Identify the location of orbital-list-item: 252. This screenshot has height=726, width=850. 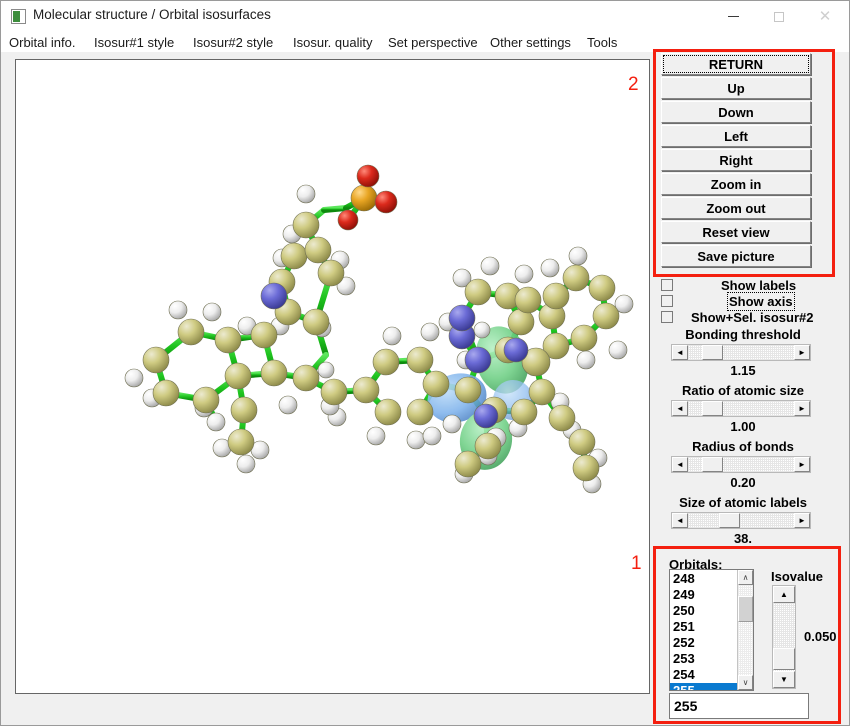
(704, 643).